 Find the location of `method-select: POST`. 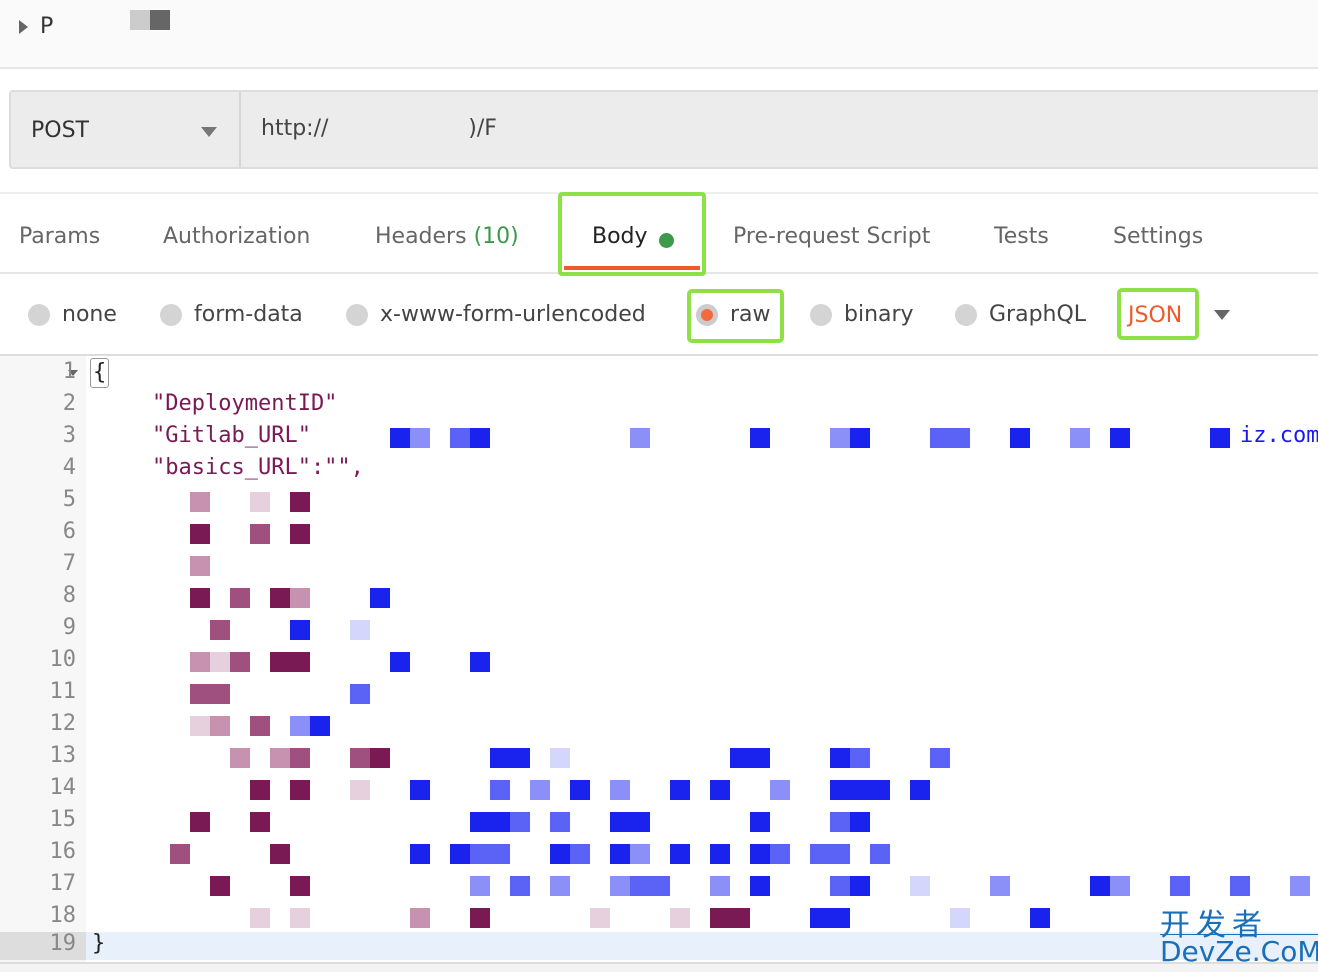

method-select: POST is located at coordinates (126, 129).